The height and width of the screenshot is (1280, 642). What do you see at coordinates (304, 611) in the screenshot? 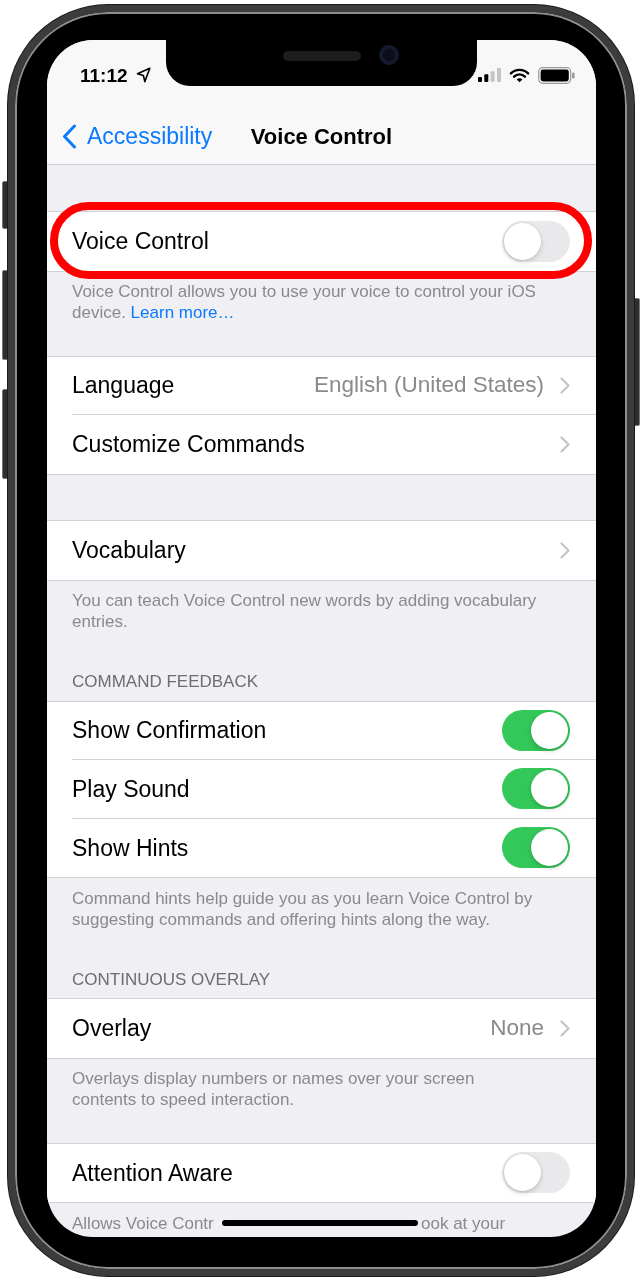
I see `section-footer-text: You can teach Voice Control new words by adding vocabulary entries.` at bounding box center [304, 611].